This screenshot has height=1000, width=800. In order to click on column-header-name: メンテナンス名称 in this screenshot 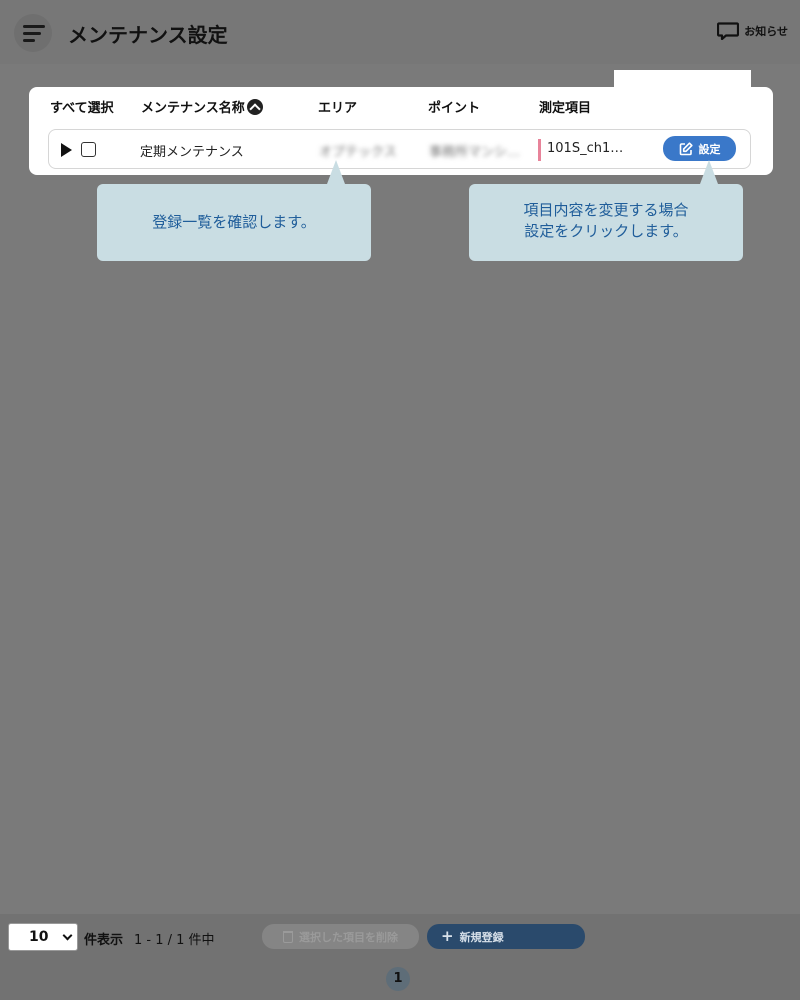, I will do `click(202, 106)`.